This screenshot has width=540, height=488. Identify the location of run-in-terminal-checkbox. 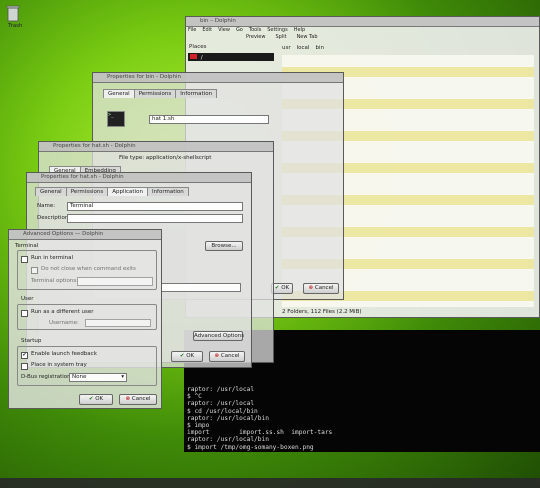
(24, 259).